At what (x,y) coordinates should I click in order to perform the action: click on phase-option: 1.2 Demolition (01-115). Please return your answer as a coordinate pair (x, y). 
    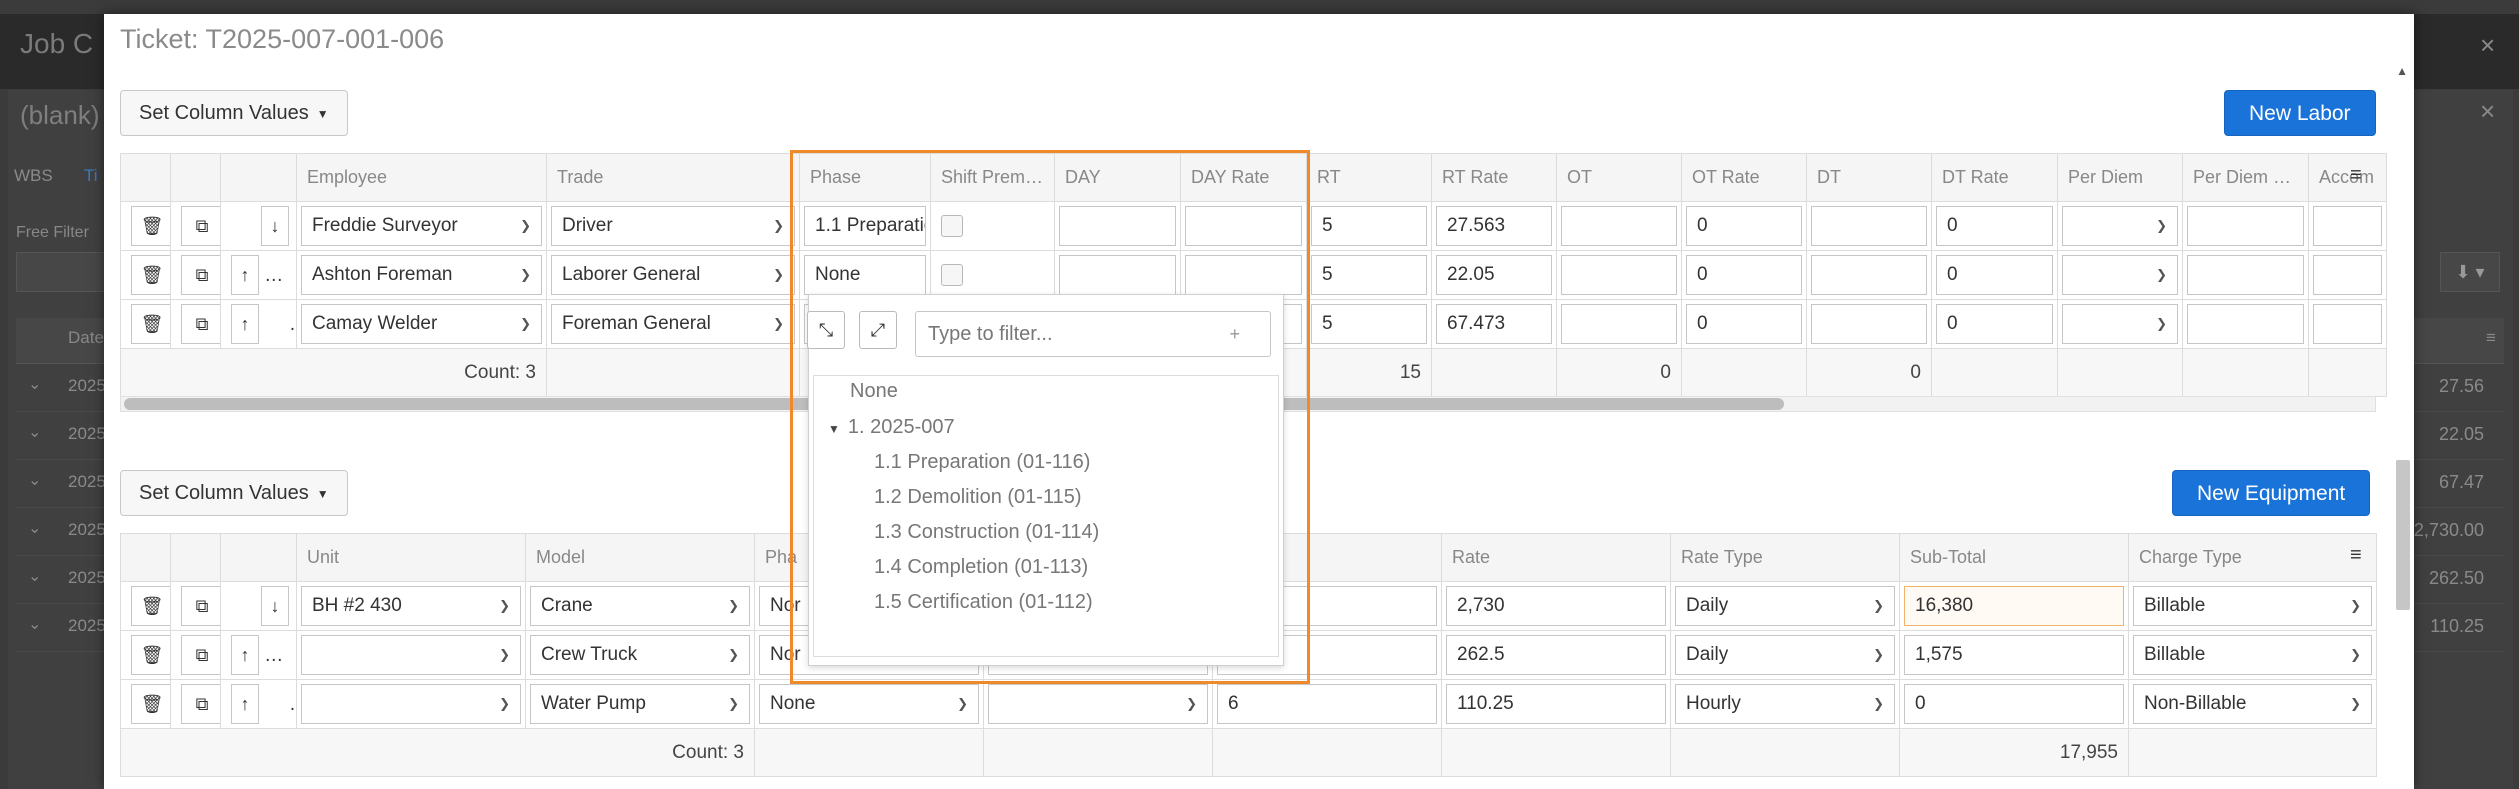
    Looking at the image, I should click on (978, 497).